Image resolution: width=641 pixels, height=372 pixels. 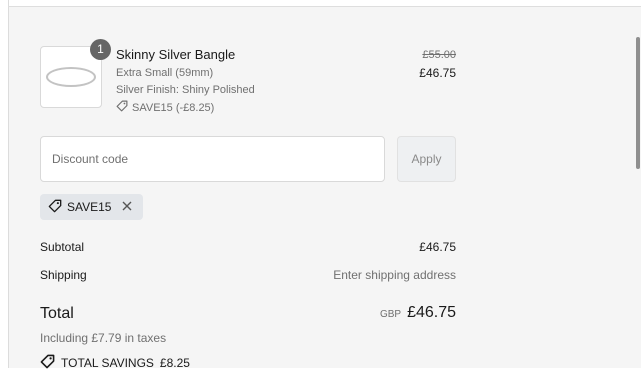 I want to click on total-savings: TOTAL SAVINGS £8.25, so click(x=115, y=363).